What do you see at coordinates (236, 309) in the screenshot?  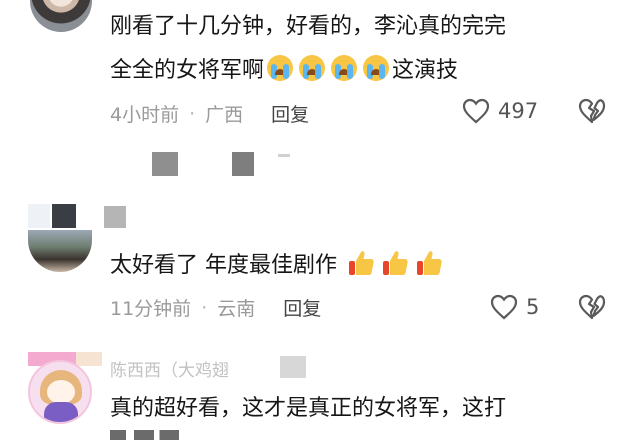 I see `comment-location: 云南` at bounding box center [236, 309].